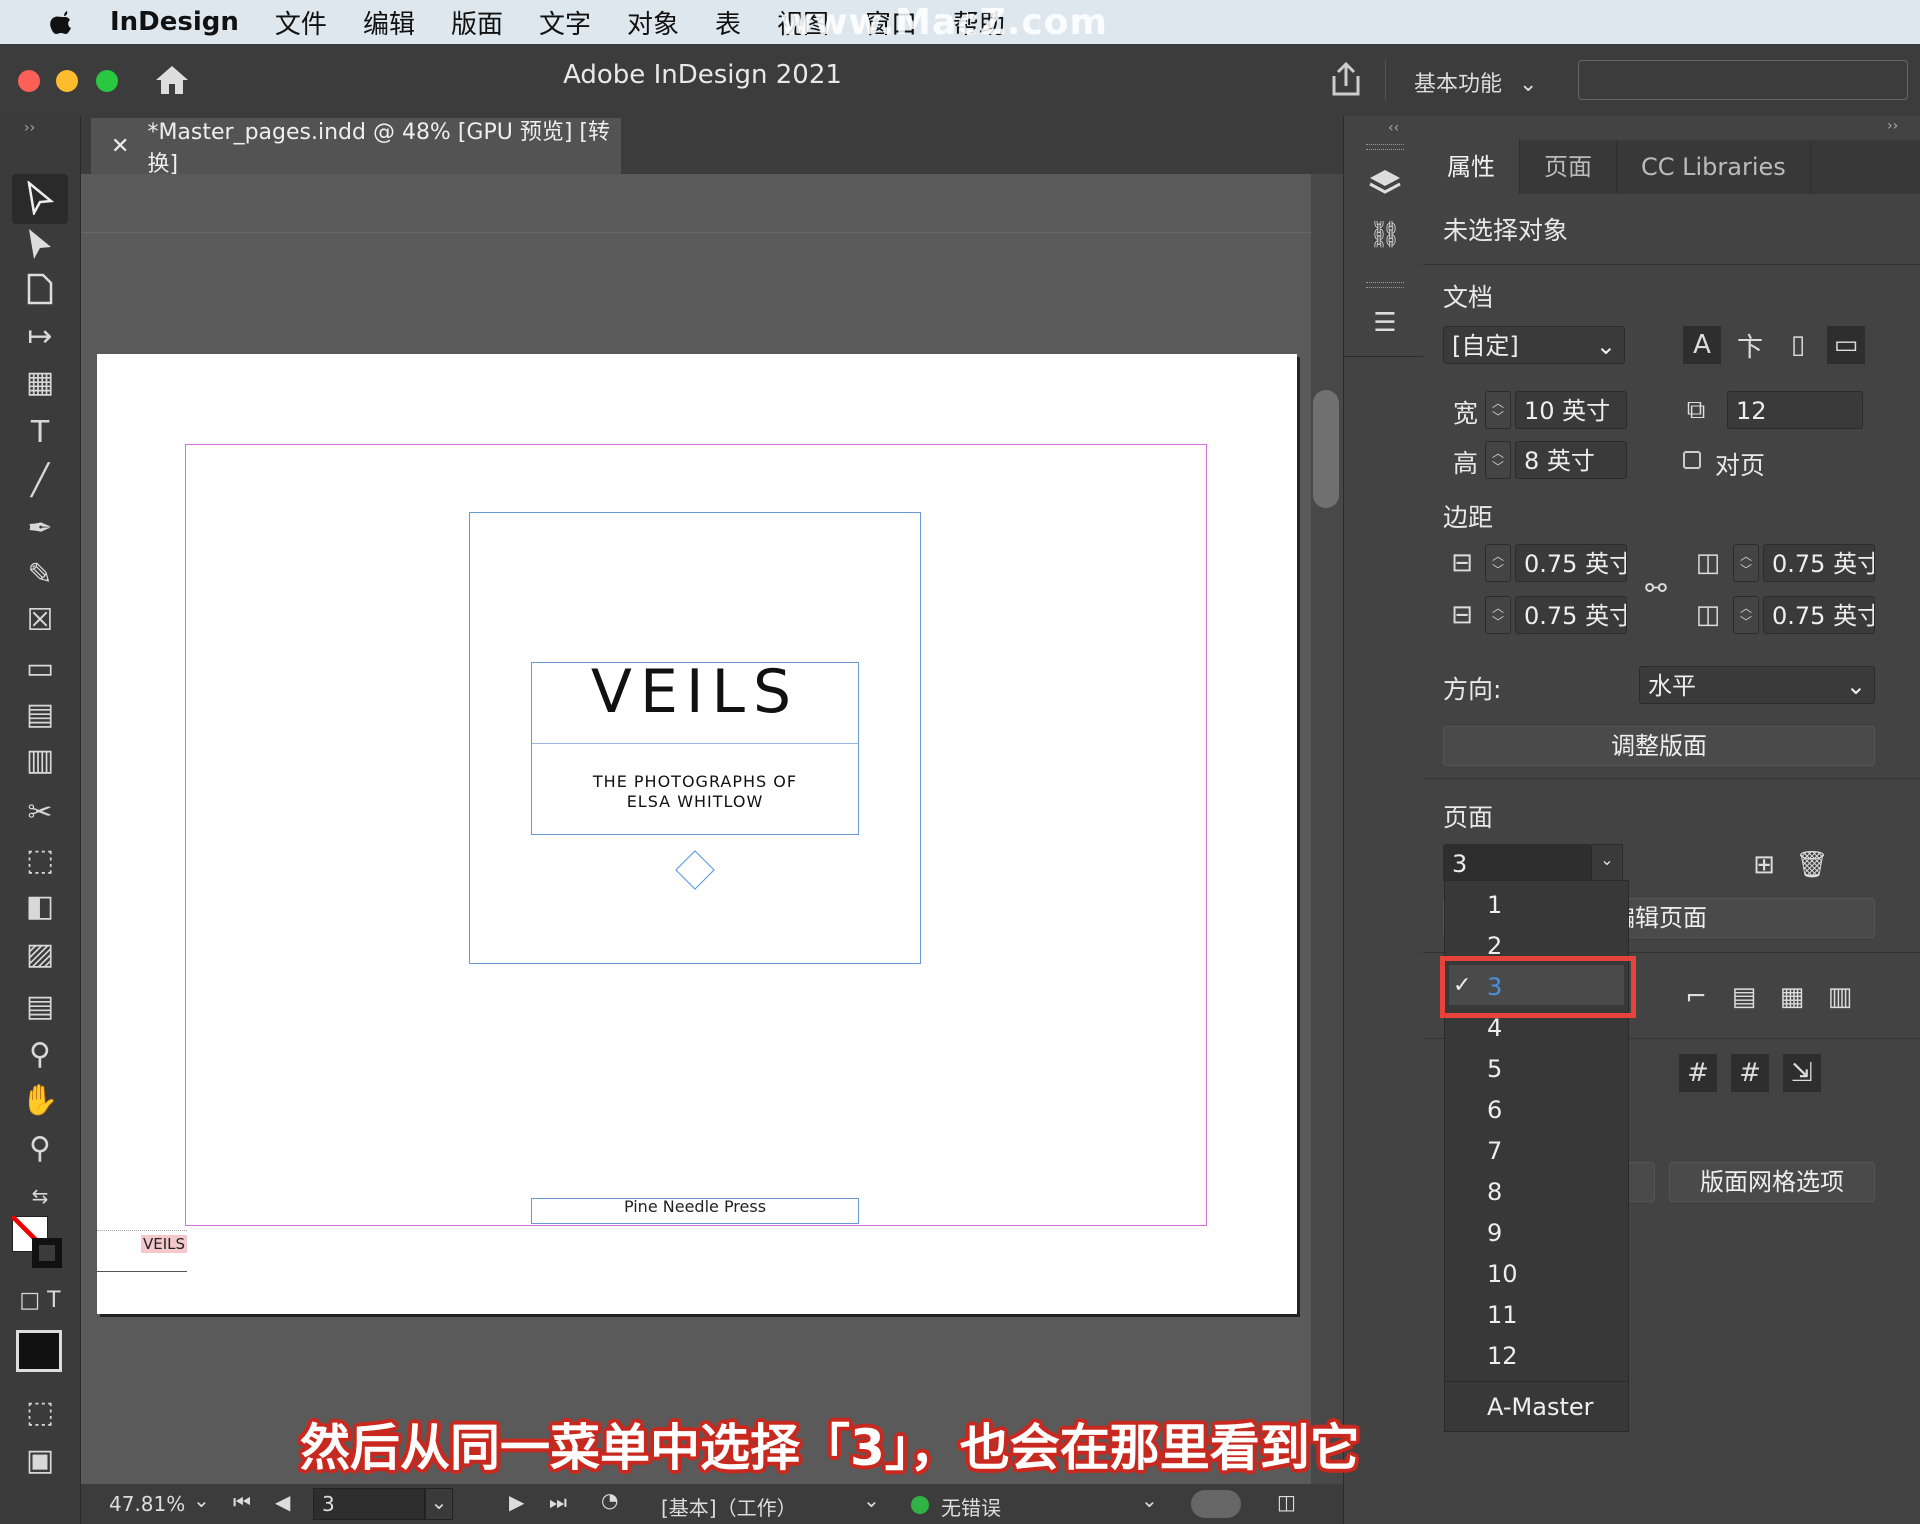 The width and height of the screenshot is (1920, 1524). Describe the element at coordinates (147, 1504) in the screenshot. I see `zoom-level: 47.81%` at that location.